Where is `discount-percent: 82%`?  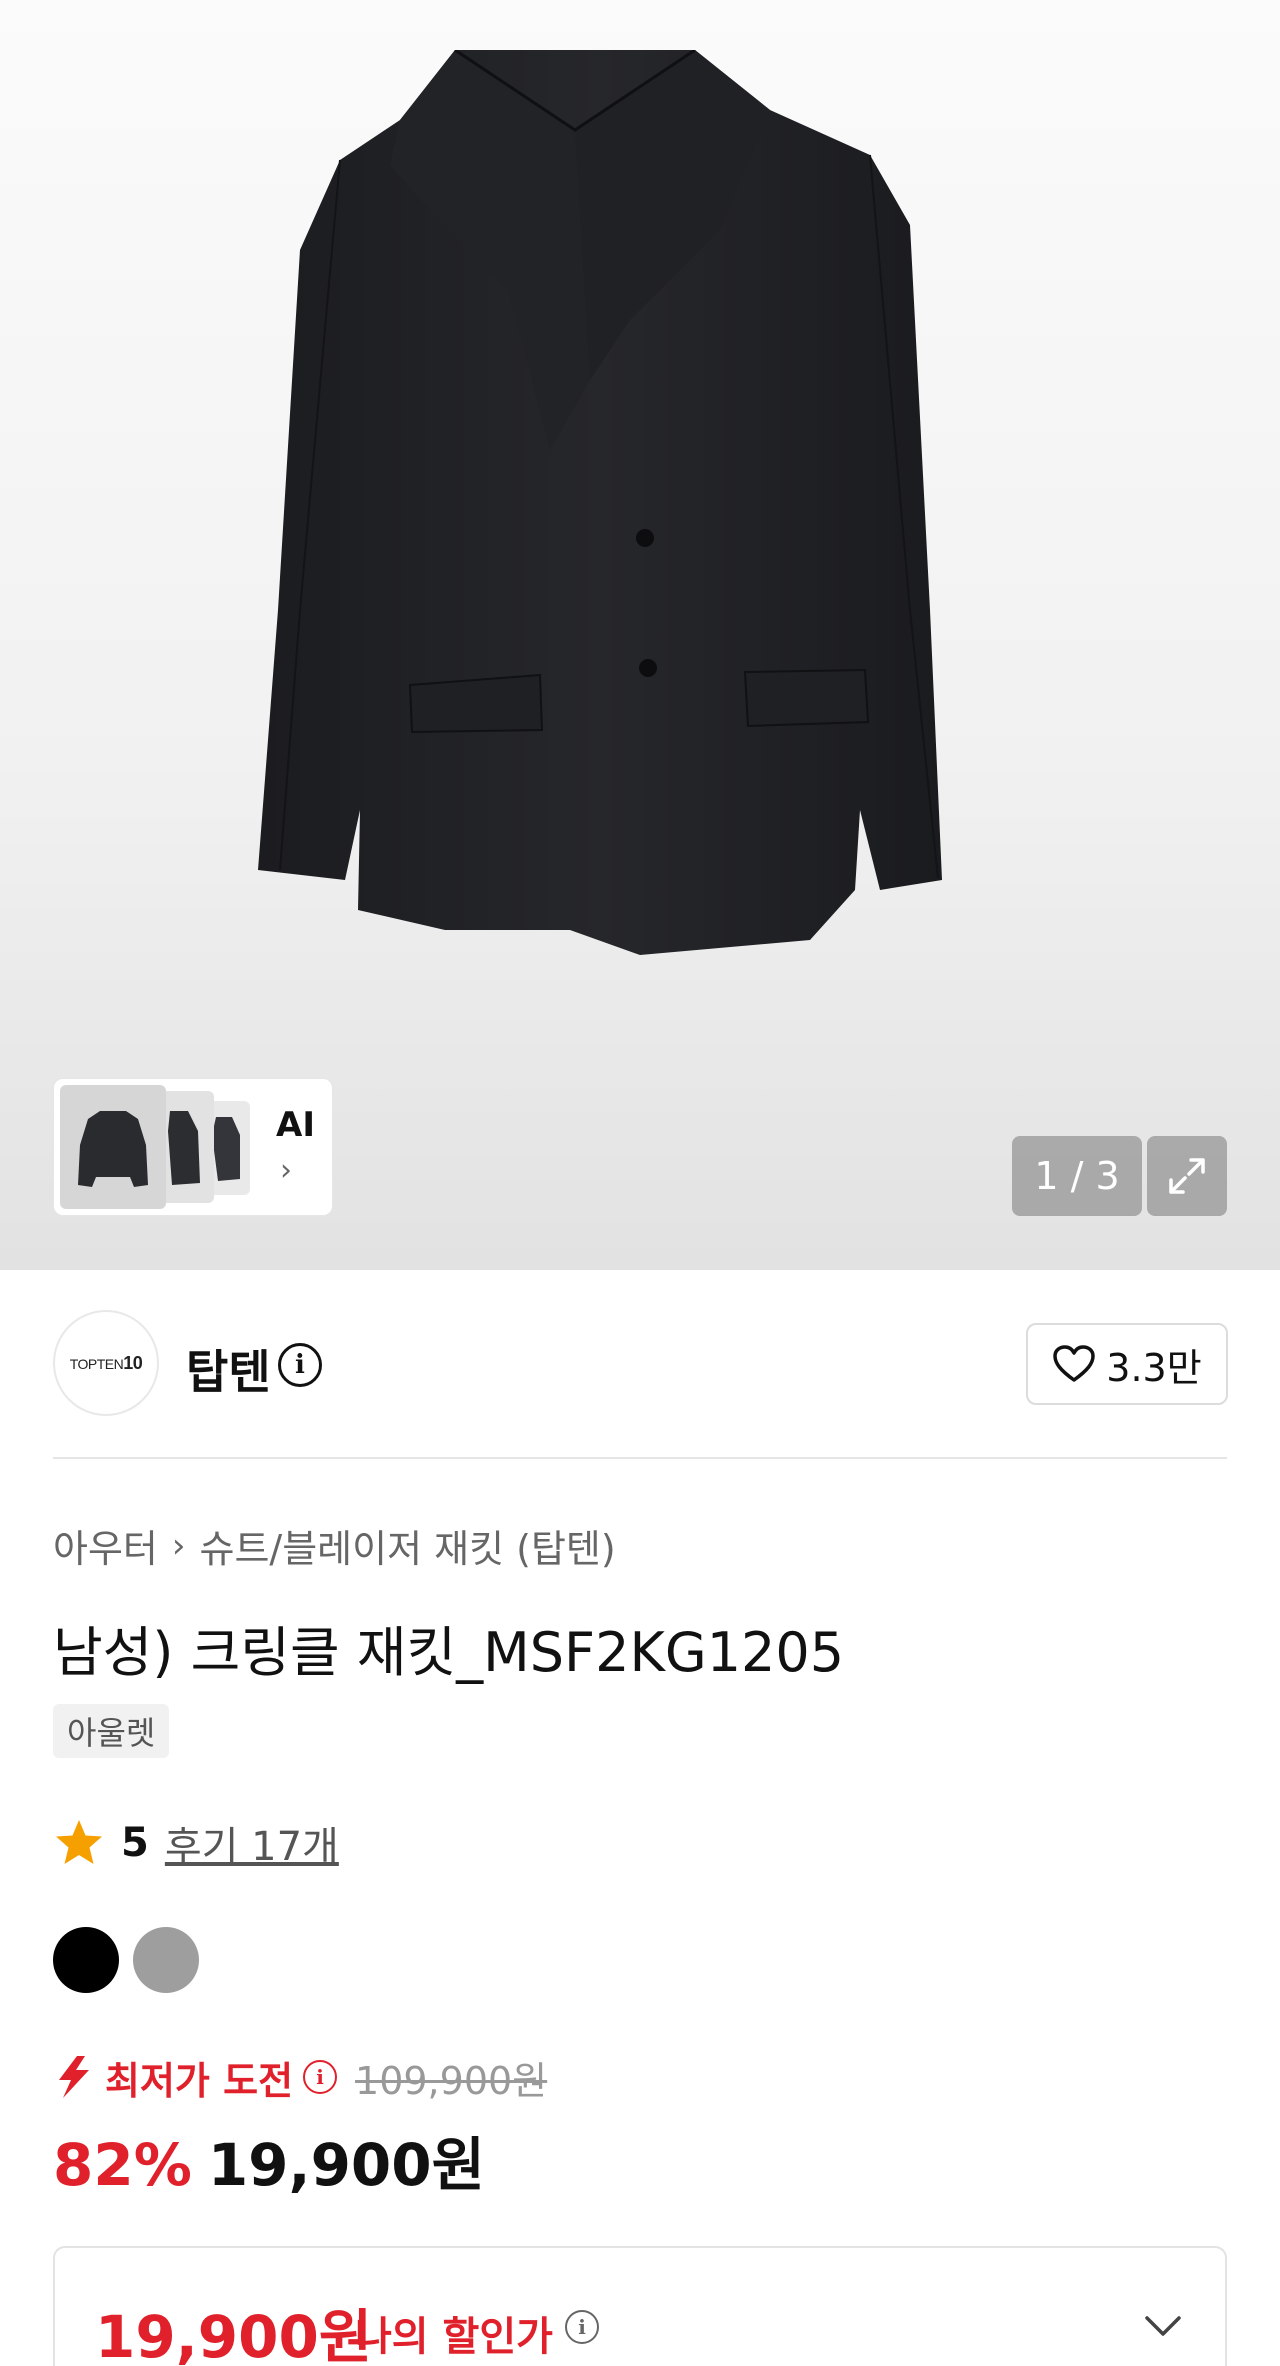 discount-percent: 82% is located at coordinates (122, 2165).